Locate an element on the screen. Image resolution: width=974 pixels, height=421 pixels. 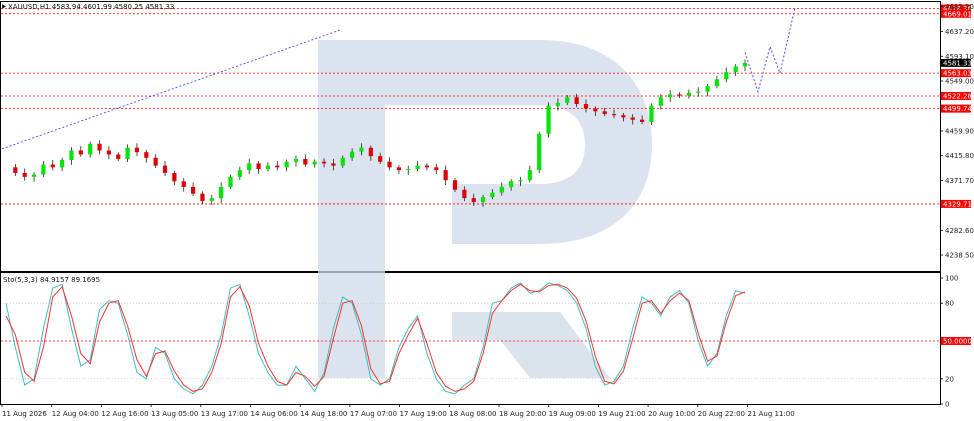
price-tick-label: 4415.80 is located at coordinates (959, 156).